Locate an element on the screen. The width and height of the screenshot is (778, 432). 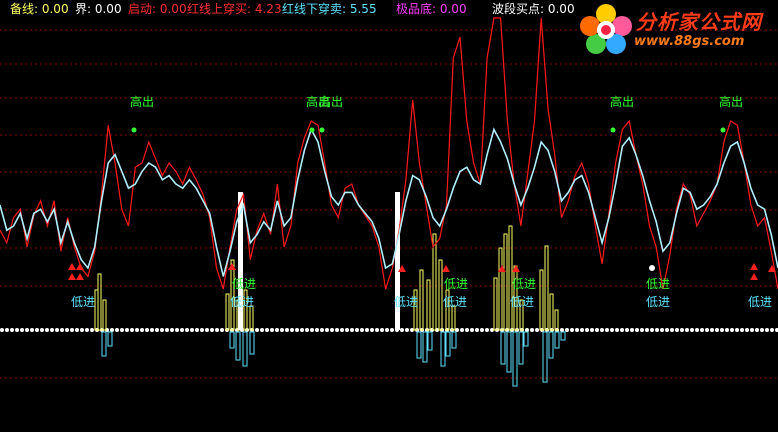
high-marker-dot is located at coordinates (134, 130).